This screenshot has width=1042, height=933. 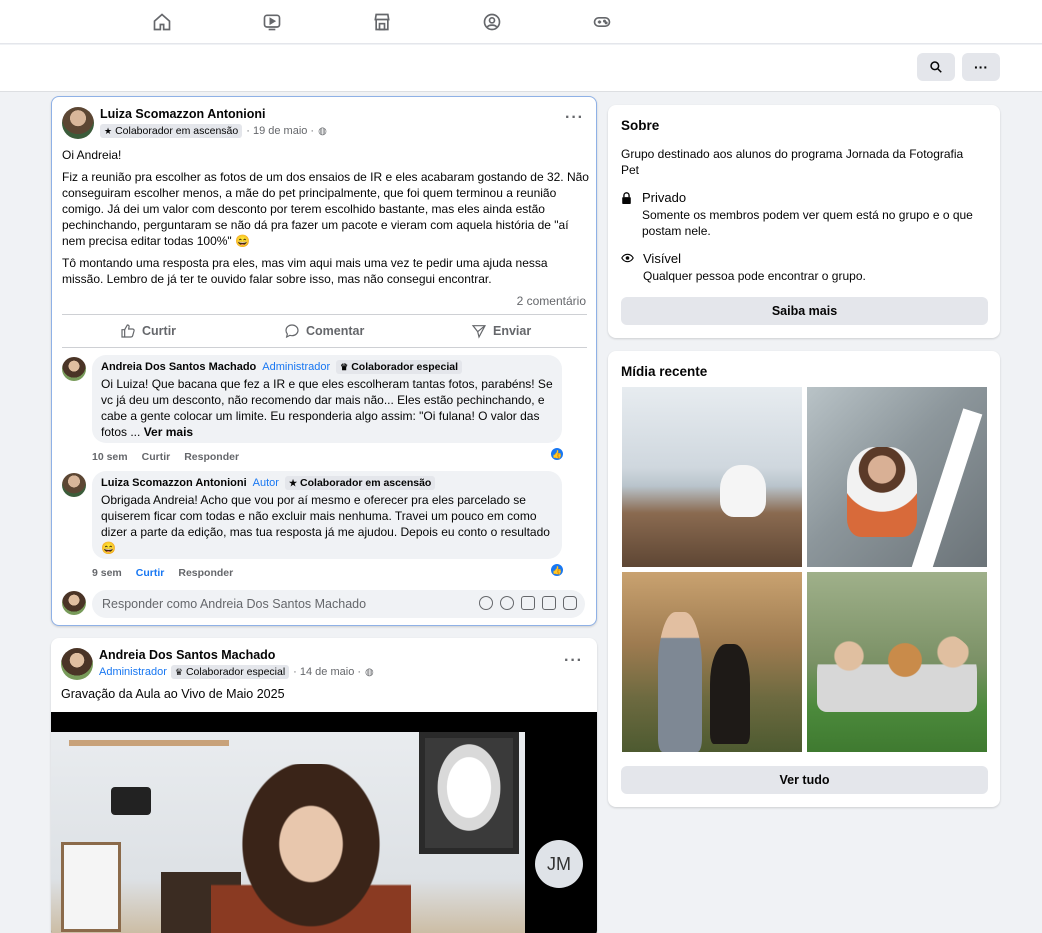 I want to click on post-paragraph: Oi Andreia!, so click(x=92, y=155).